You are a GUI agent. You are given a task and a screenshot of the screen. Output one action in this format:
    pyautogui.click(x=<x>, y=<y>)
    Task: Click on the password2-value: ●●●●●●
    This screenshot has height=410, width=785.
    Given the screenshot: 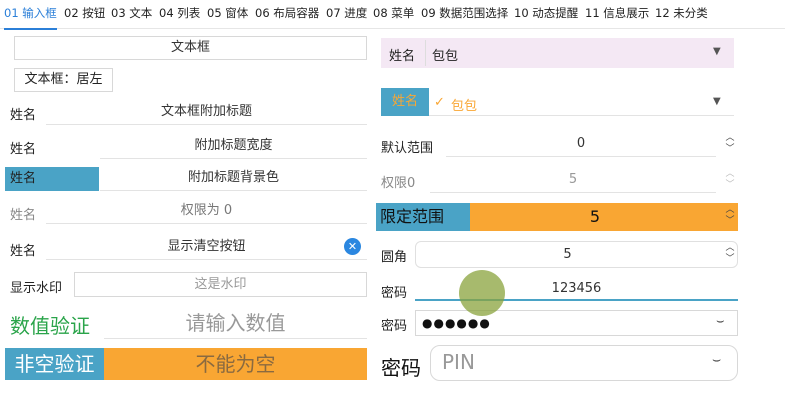 What is the action you would take?
    pyautogui.click(x=456, y=323)
    